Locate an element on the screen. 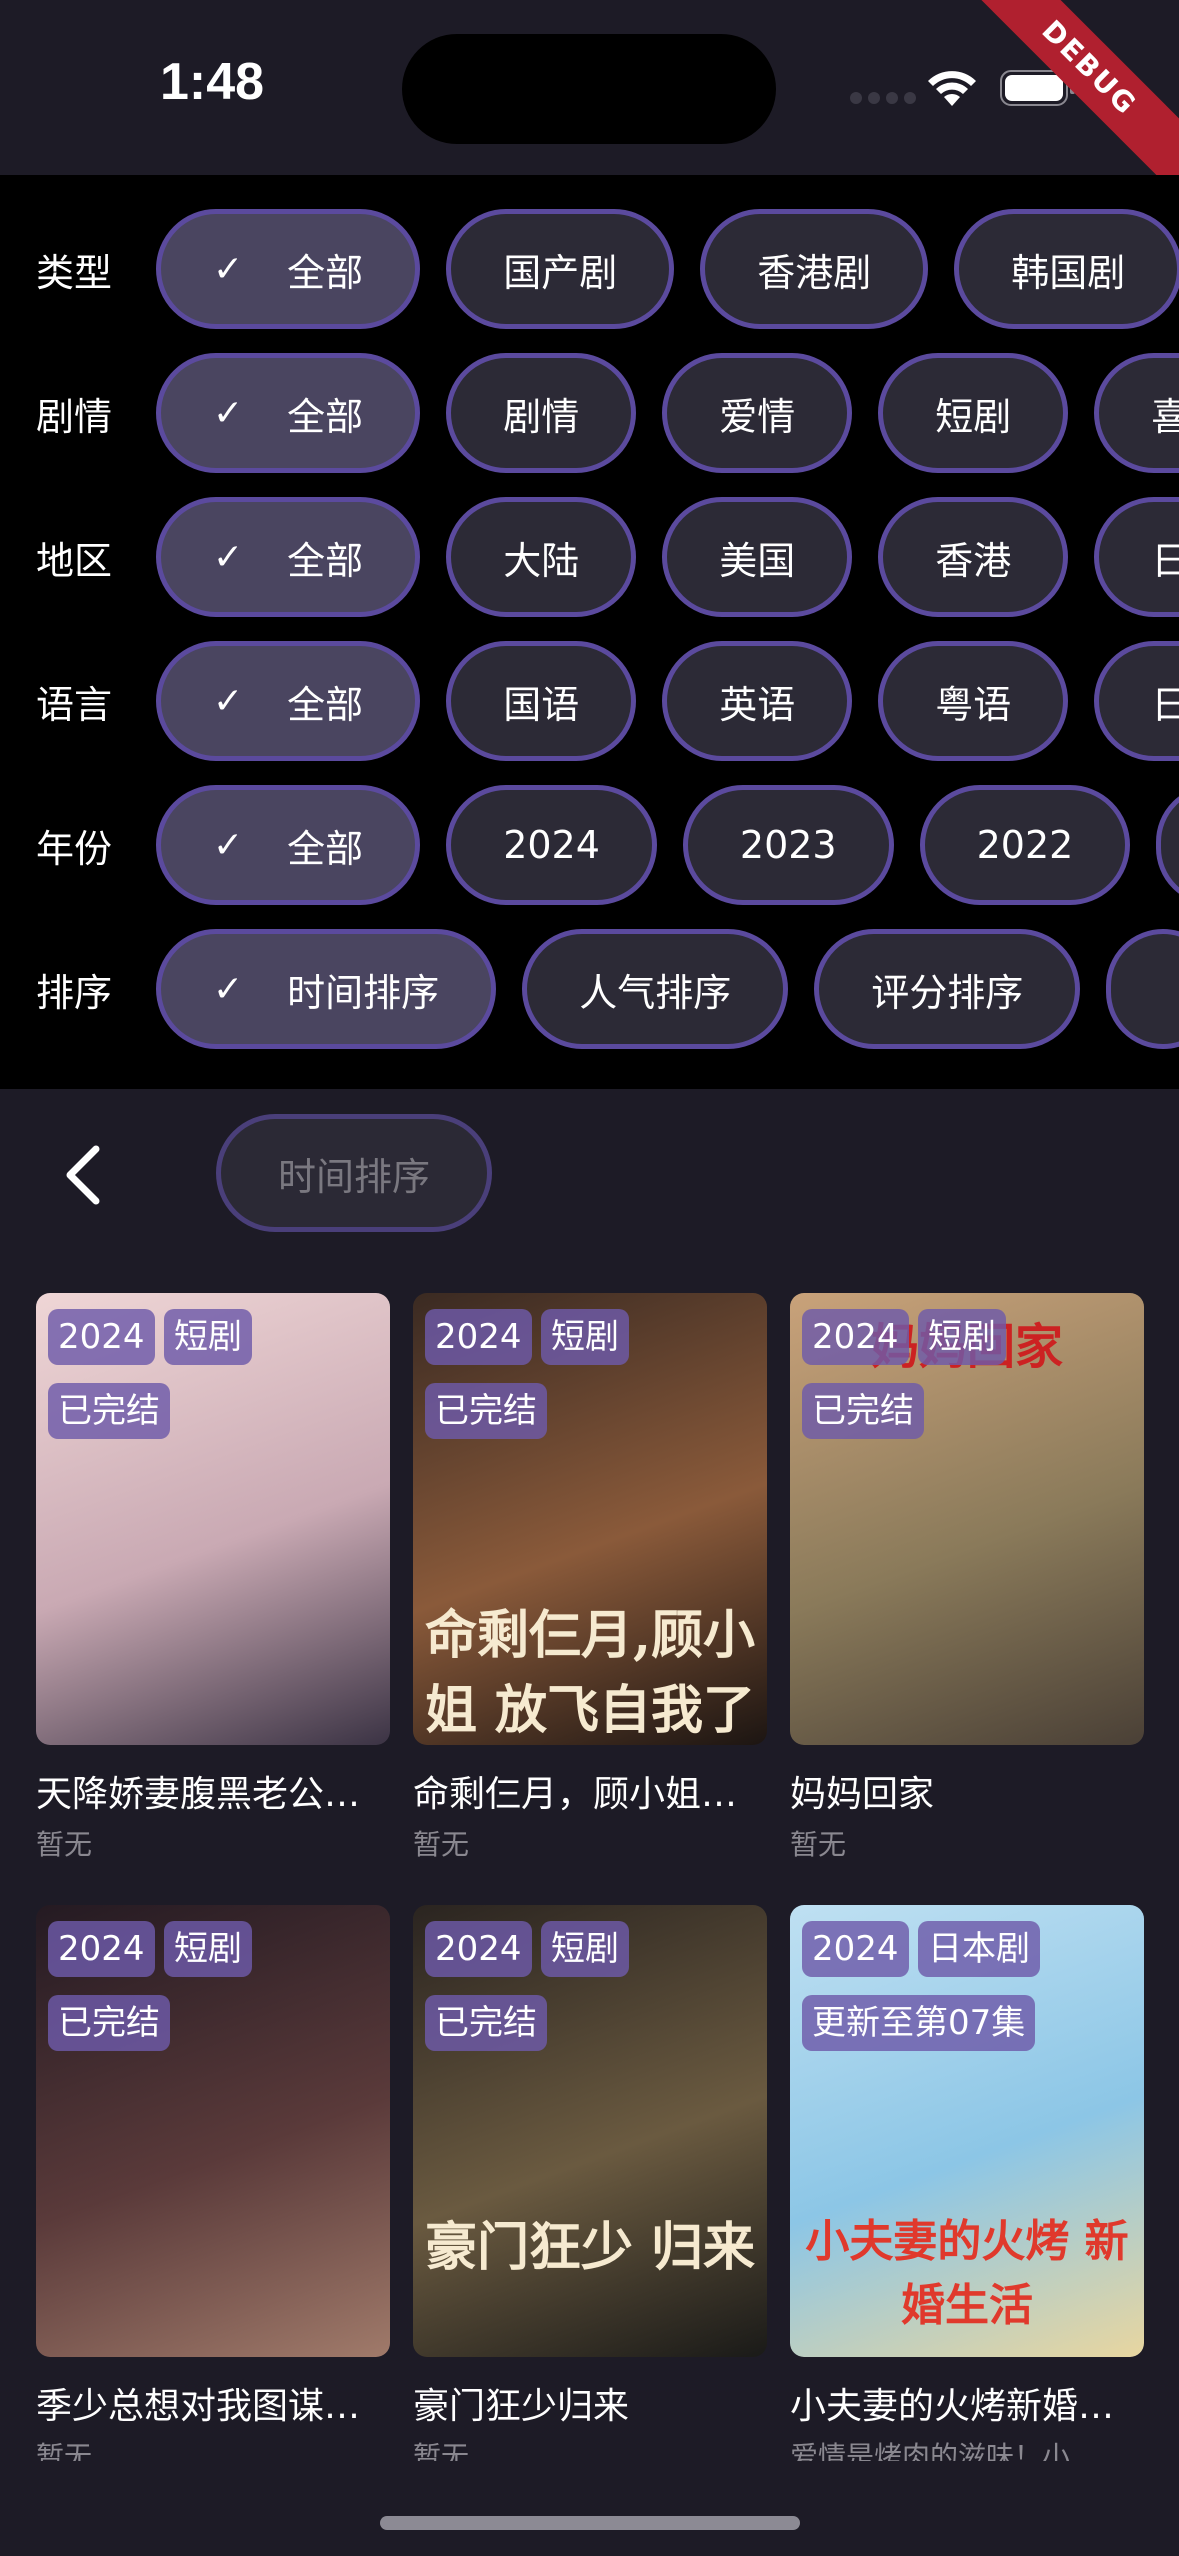 The height and width of the screenshot is (2556, 1179). filter-chip: 2024 is located at coordinates (551, 845).